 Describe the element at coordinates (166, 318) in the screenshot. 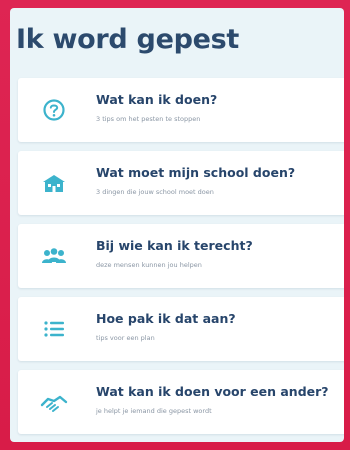

I see `menu-item-label: Hoe pak ik dat aan?` at that location.